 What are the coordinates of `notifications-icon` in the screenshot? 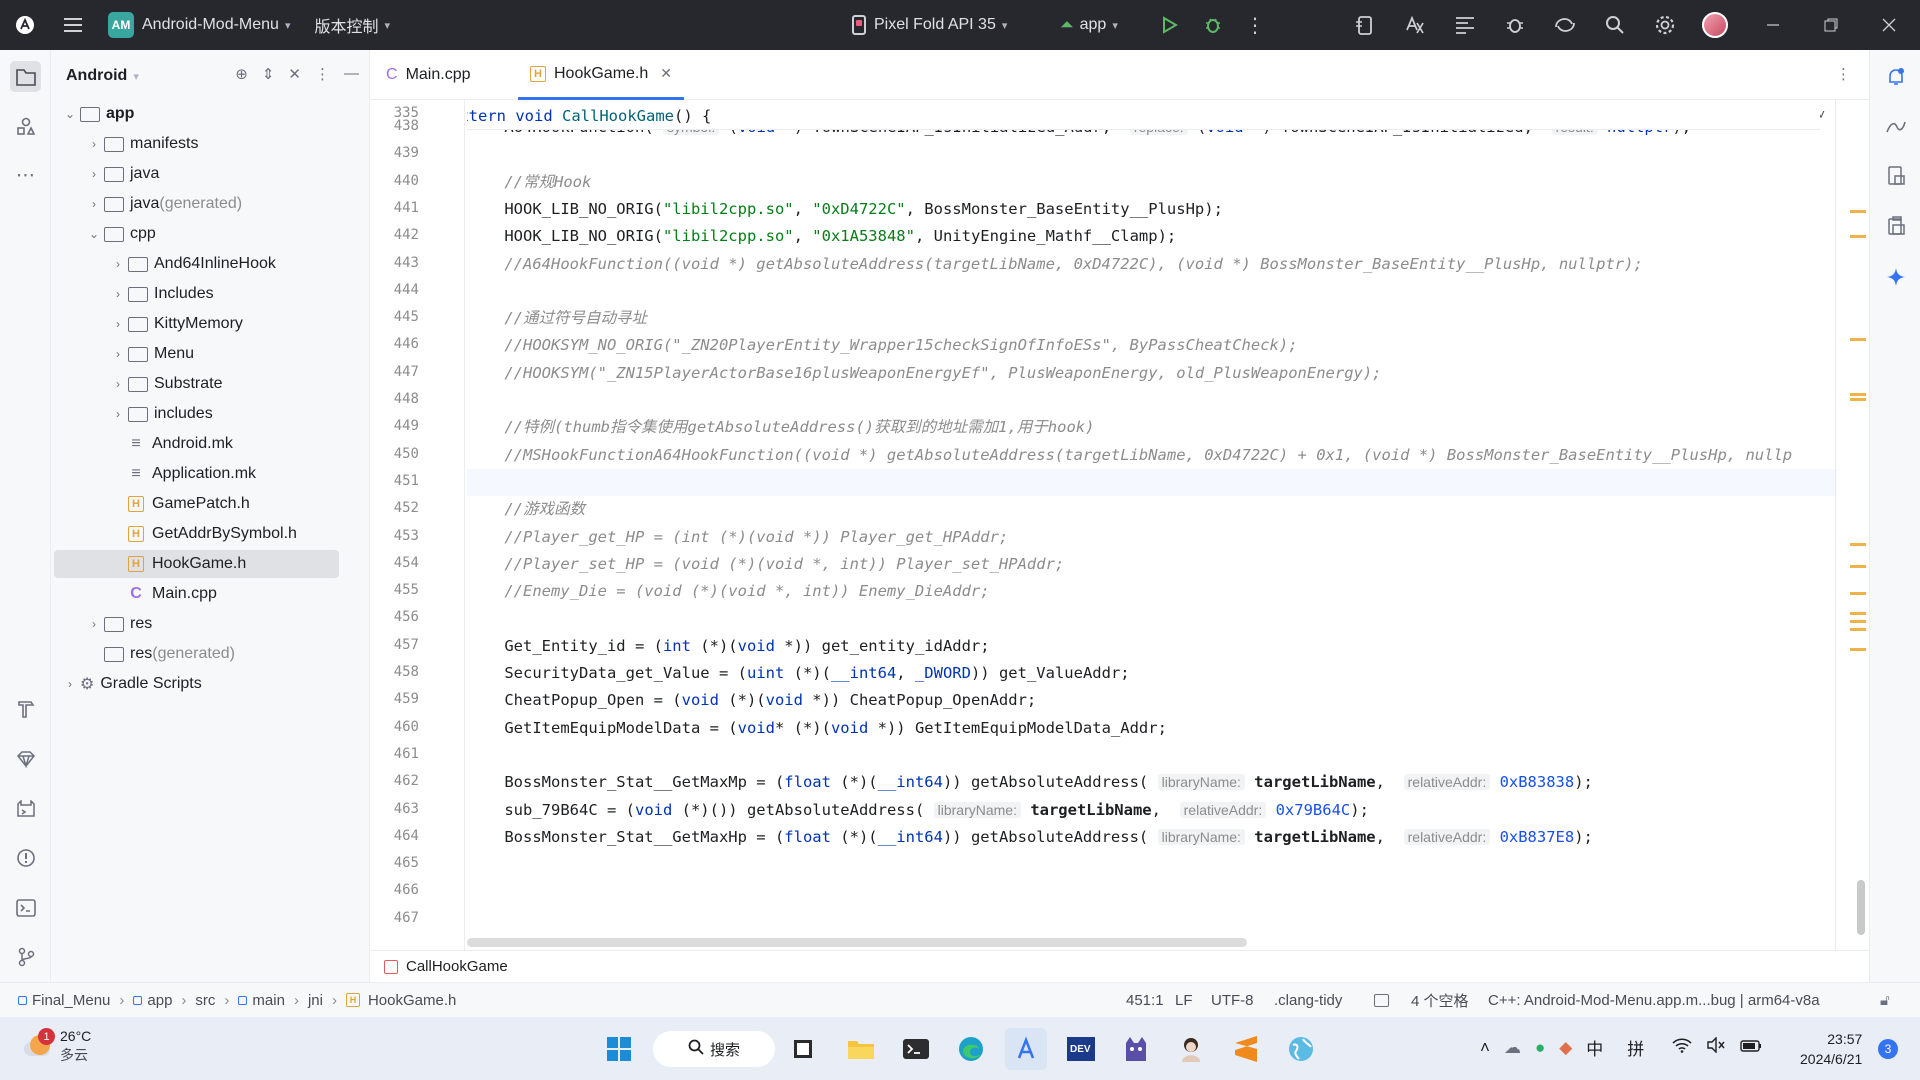 It's located at (1895, 76).